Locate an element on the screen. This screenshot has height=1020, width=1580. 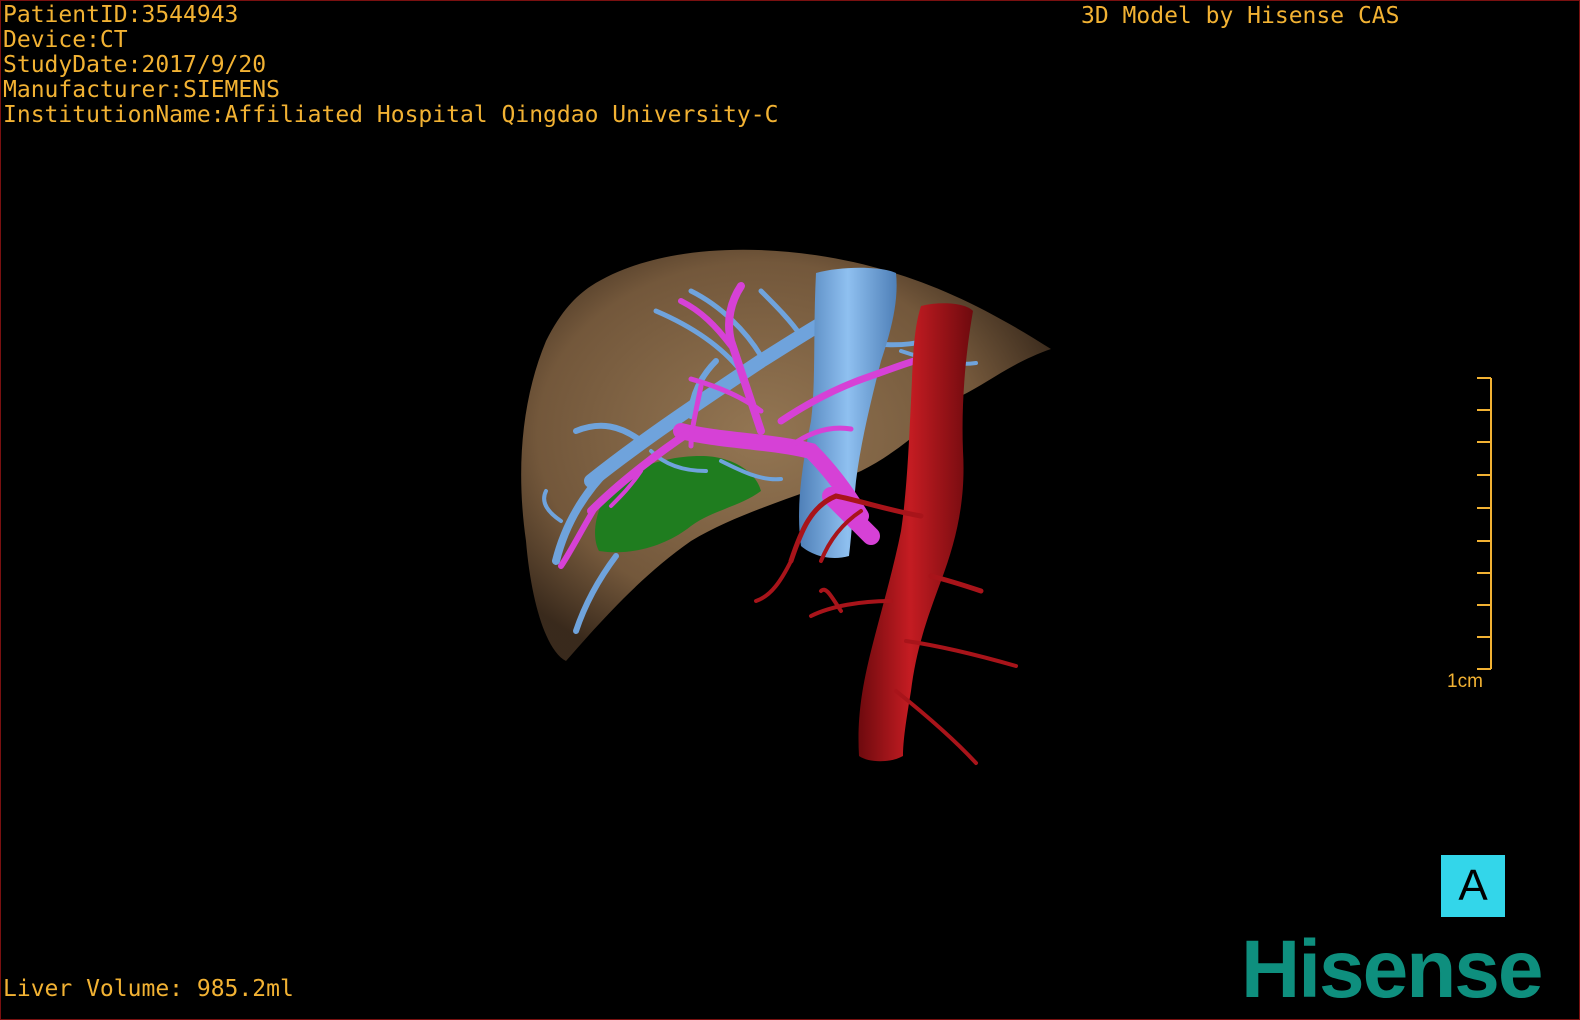
liver-volume-text: Liver Volume: 985.2ml is located at coordinates (148, 989).